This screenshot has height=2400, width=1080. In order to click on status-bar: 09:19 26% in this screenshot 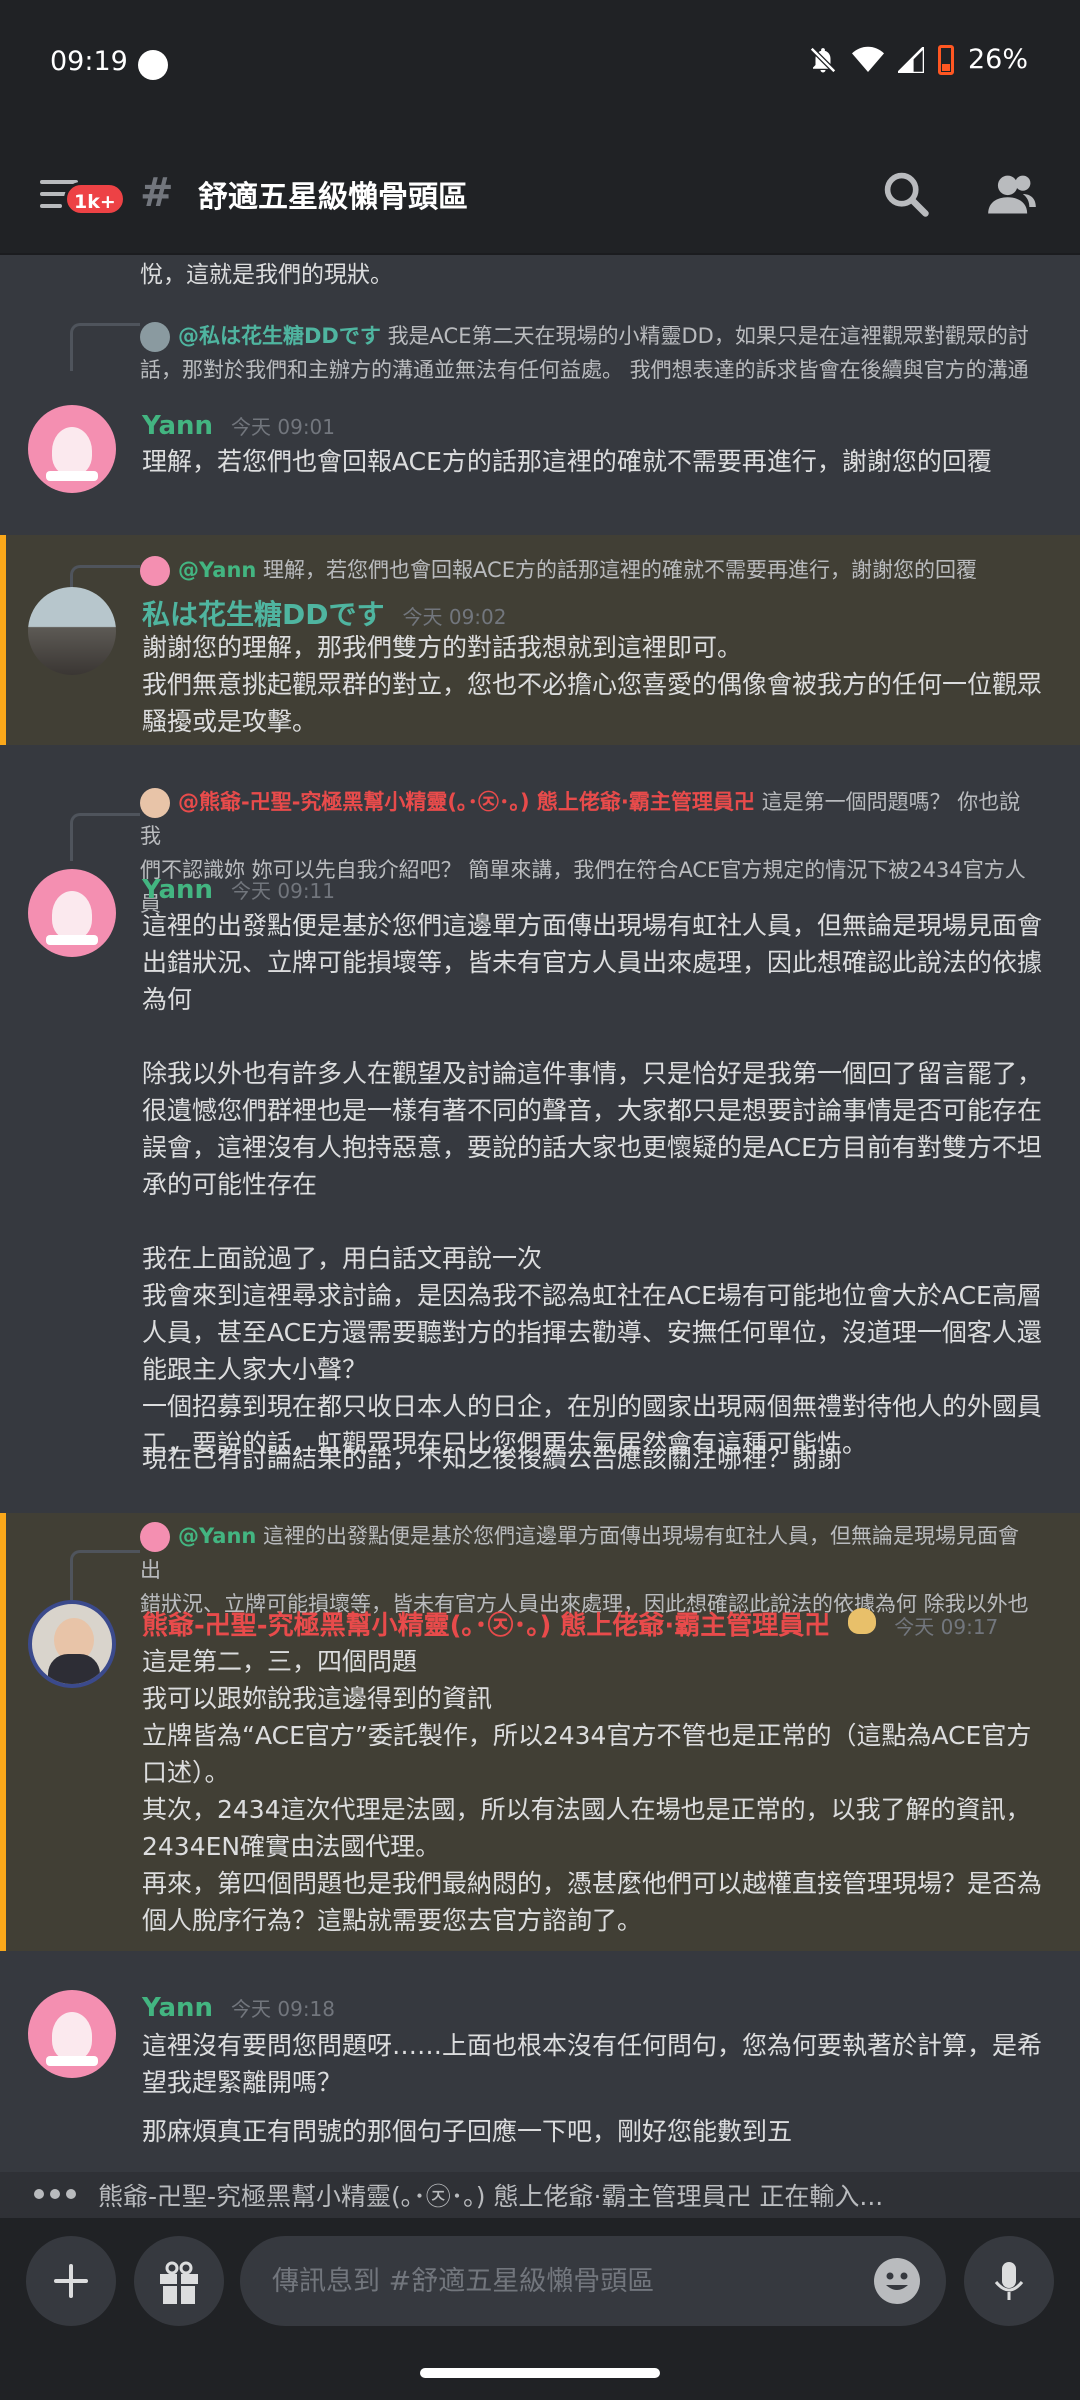, I will do `click(540, 65)`.